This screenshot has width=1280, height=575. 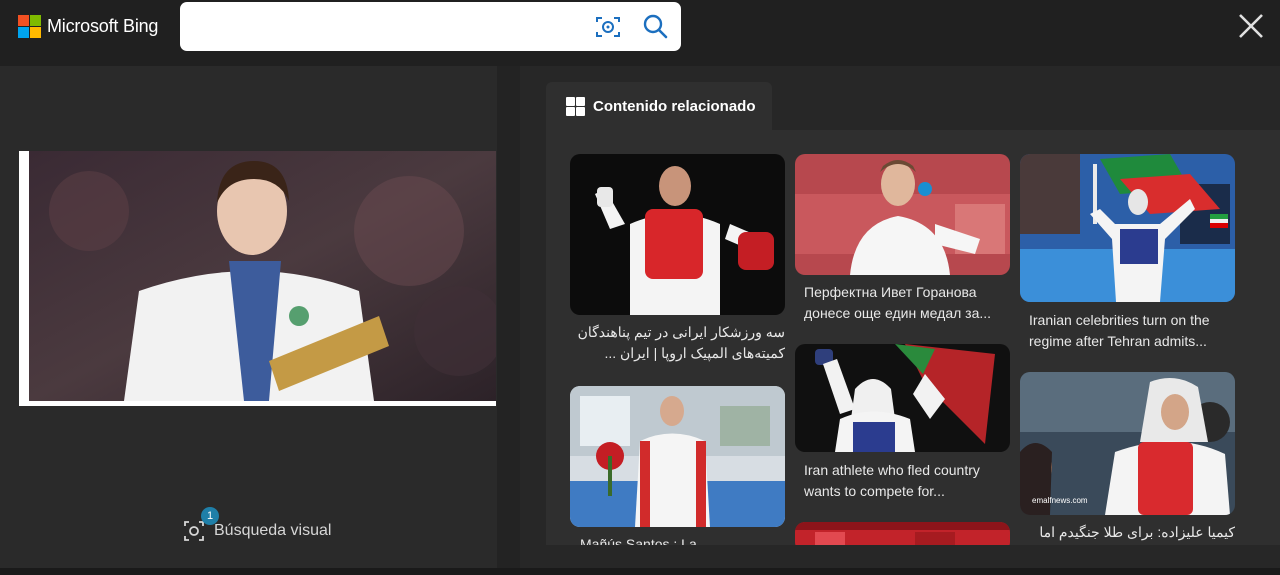 I want to click on celebrating-athlete-thumbnail, so click(x=902, y=398).